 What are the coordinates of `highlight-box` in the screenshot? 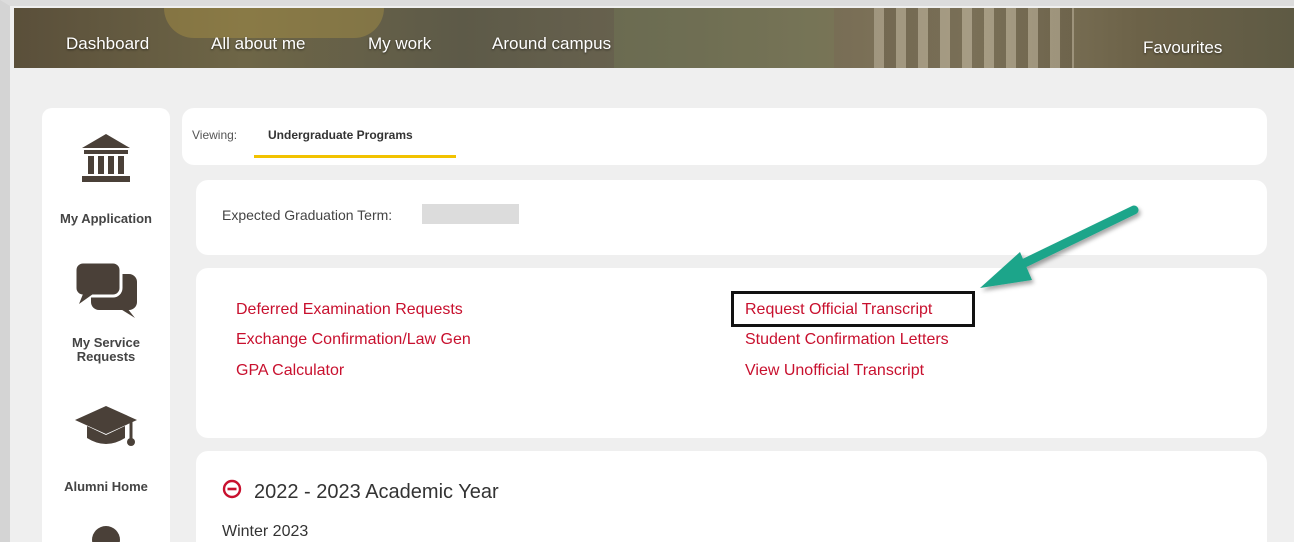 It's located at (853, 309).